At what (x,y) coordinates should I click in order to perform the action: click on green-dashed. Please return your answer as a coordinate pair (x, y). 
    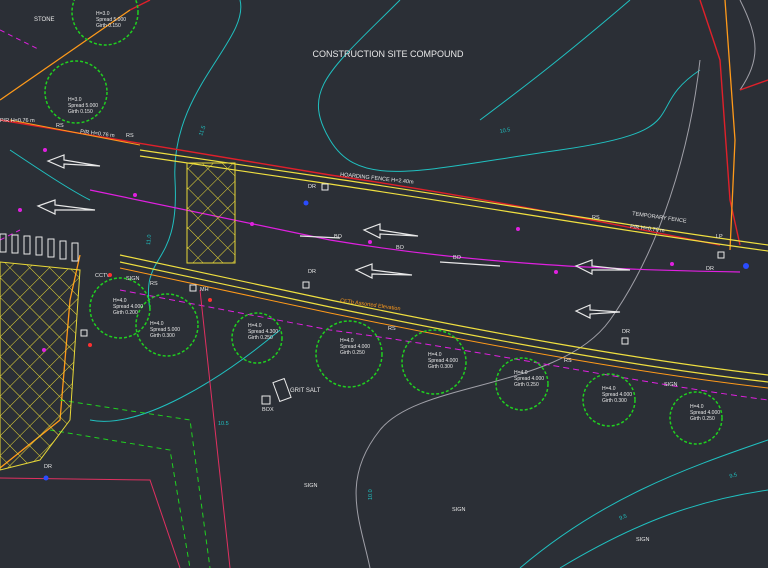
    Looking at the image, I should click on (130, 483).